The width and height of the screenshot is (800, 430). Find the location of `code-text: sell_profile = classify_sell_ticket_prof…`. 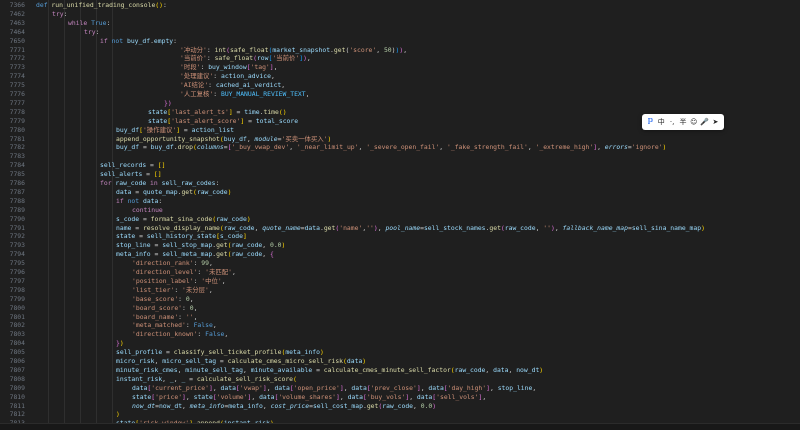

code-text: sell_profile = classify_sell_ticket_prof… is located at coordinates (220, 352).